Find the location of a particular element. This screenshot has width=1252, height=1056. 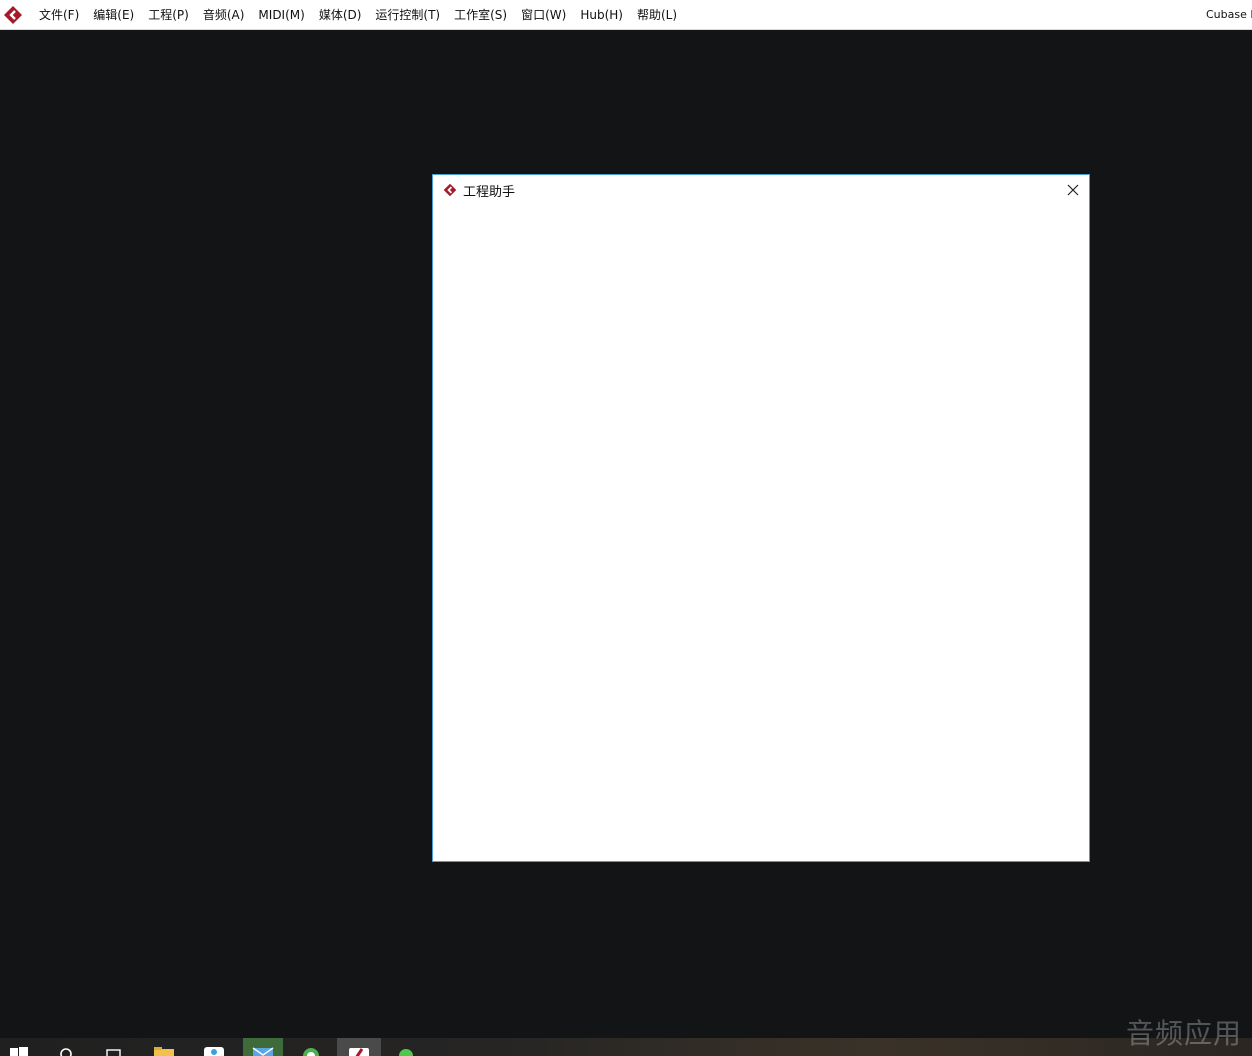

store-icon is located at coordinates (214, 1050).